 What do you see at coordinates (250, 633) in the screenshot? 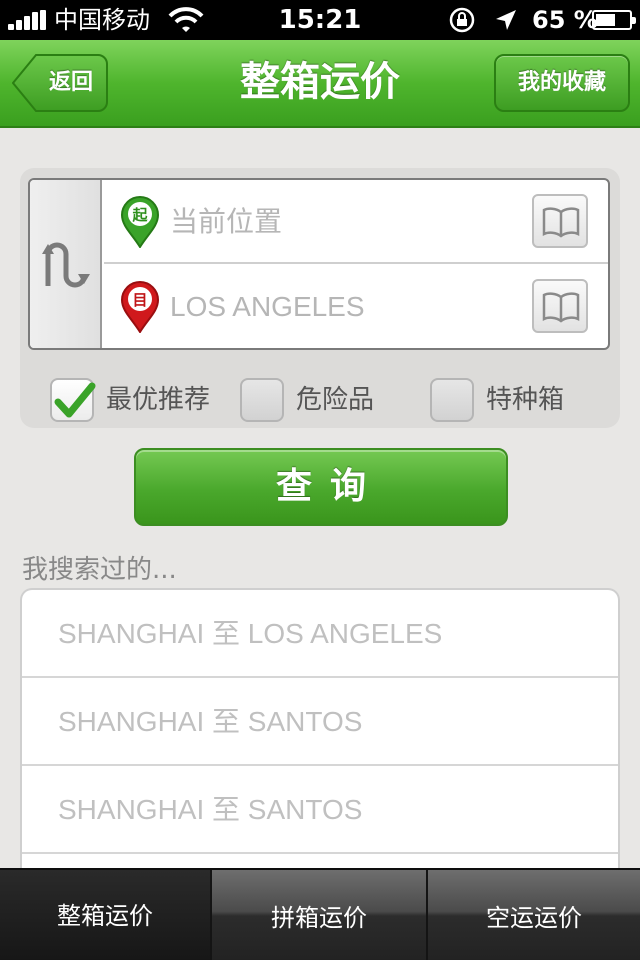
I see `history-item-text: SHANGHAI 至 LOS ANGELES` at bounding box center [250, 633].